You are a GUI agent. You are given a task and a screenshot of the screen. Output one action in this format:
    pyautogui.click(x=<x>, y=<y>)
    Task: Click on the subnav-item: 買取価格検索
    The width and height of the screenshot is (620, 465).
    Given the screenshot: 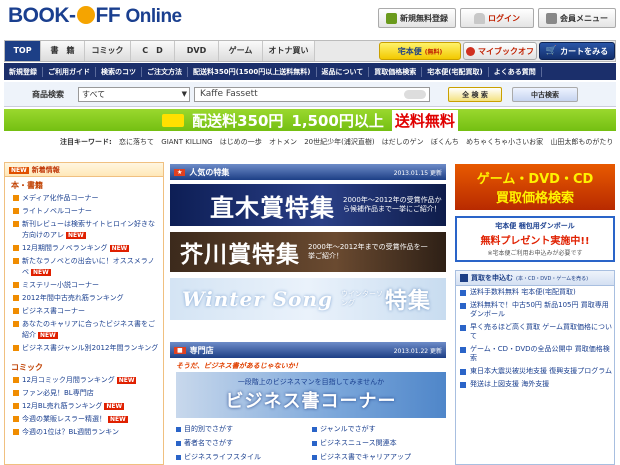 What is the action you would take?
    pyautogui.click(x=396, y=71)
    